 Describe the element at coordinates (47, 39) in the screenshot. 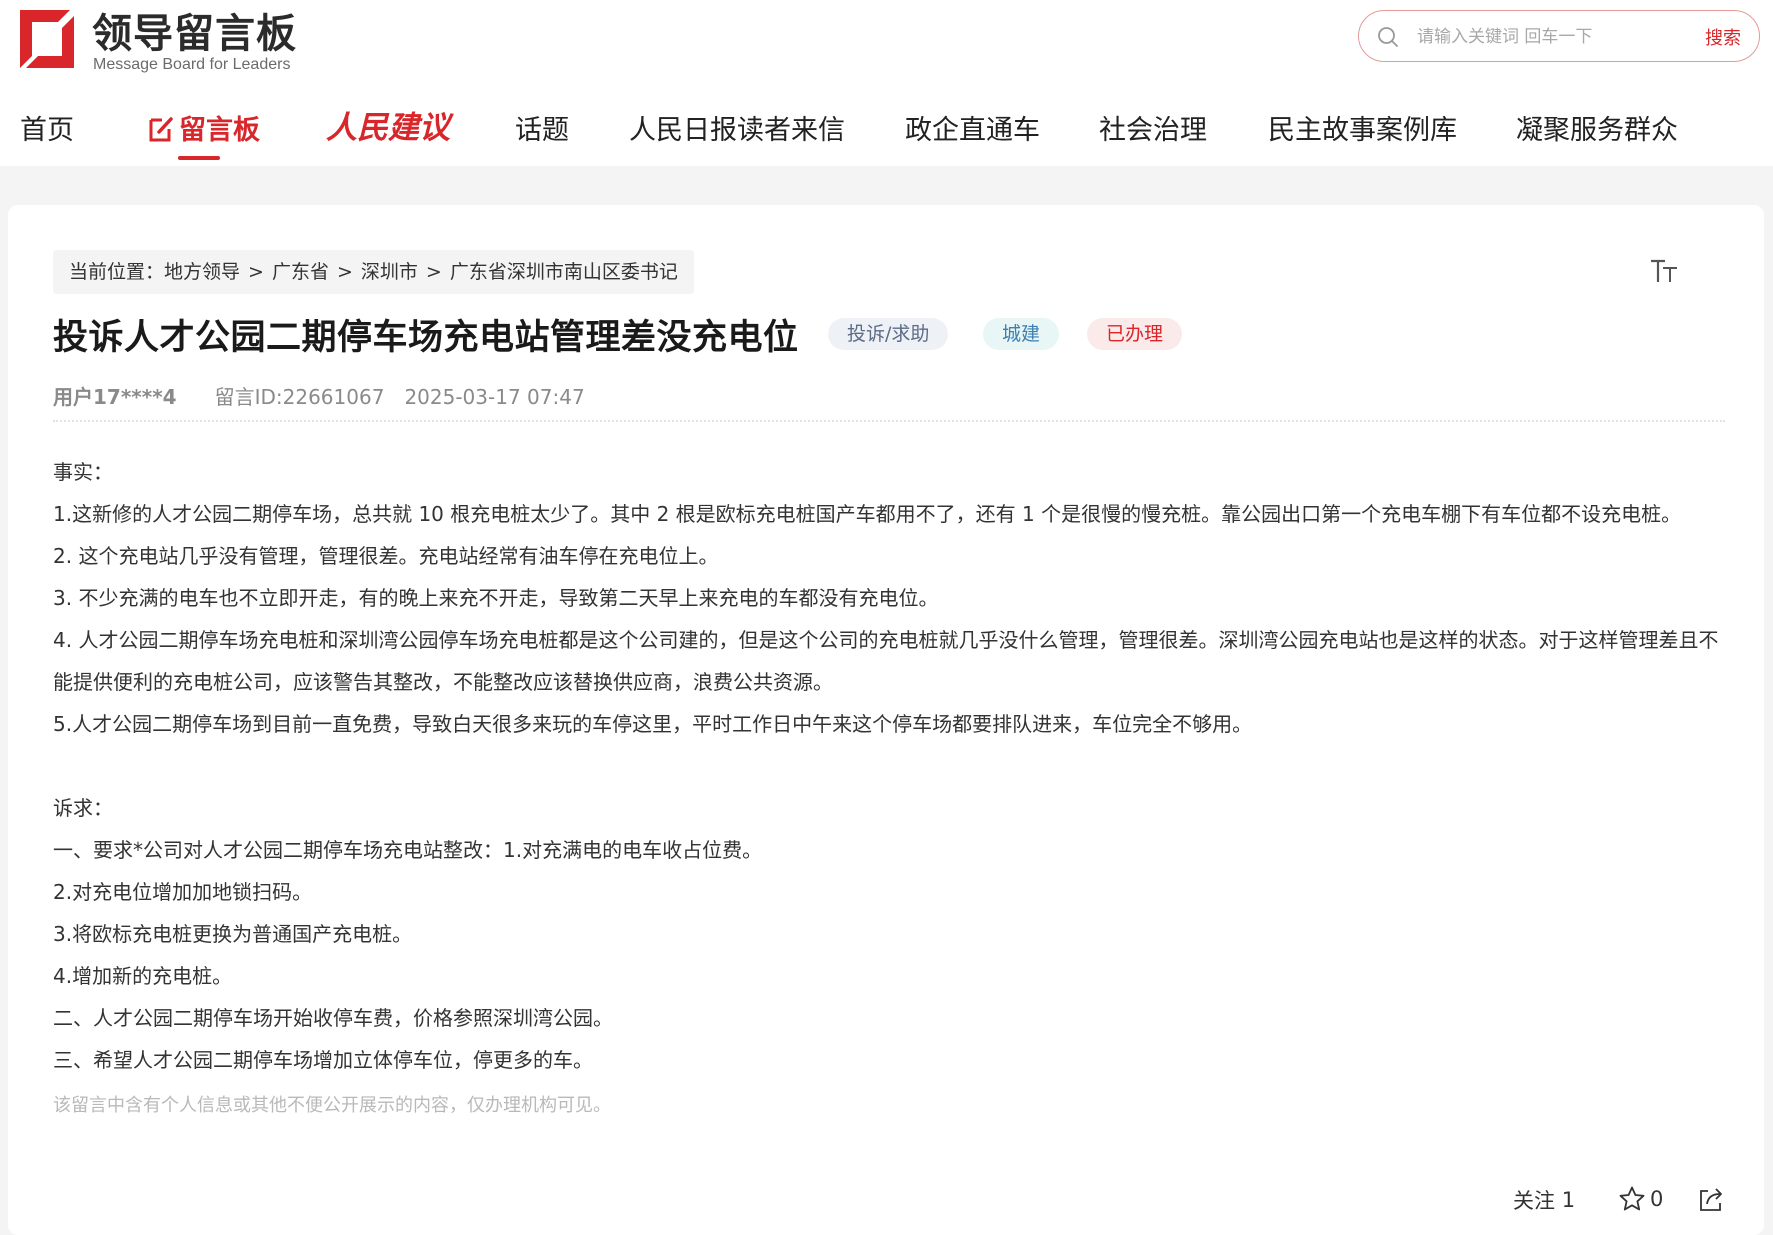

I see `logo-icon` at that location.